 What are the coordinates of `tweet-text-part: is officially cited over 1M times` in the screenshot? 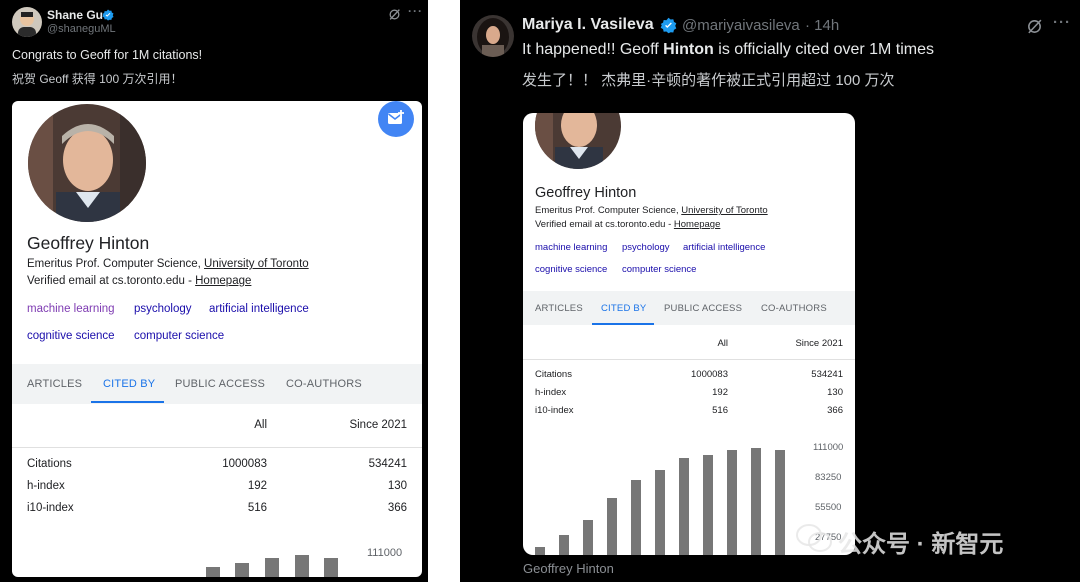 It's located at (824, 49).